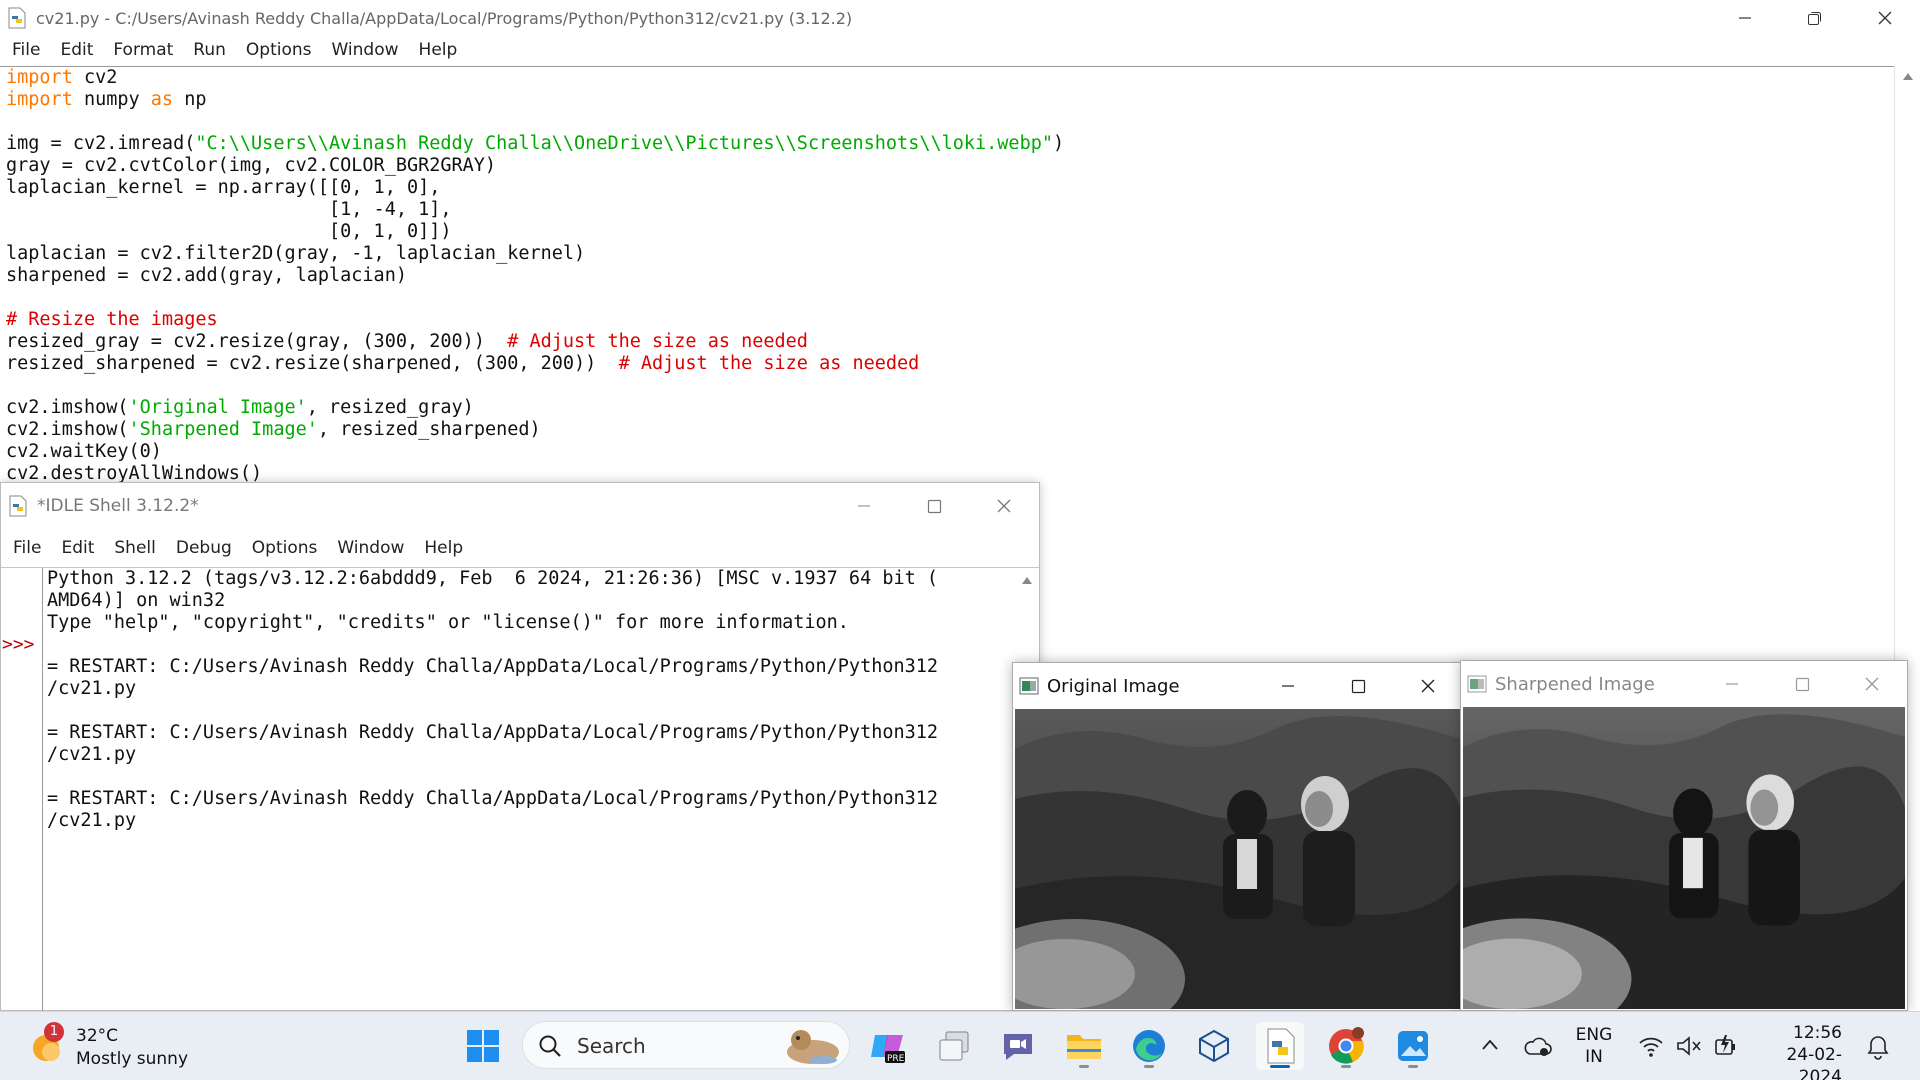 This screenshot has width=1920, height=1080. Describe the element at coordinates (370, 548) in the screenshot. I see `shell-menu-window: Window` at that location.